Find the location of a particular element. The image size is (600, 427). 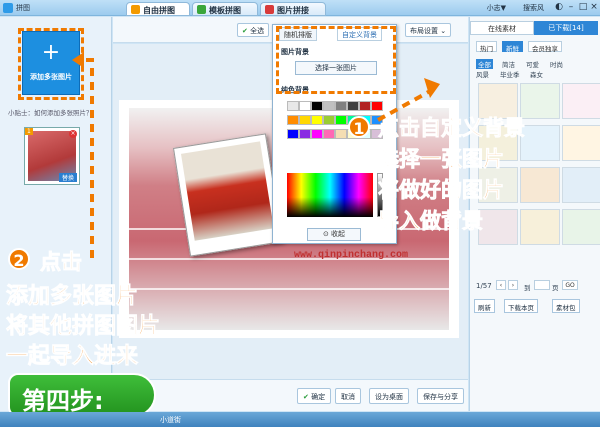

step-four-banner: 第四步: is located at coordinates (82, 395).